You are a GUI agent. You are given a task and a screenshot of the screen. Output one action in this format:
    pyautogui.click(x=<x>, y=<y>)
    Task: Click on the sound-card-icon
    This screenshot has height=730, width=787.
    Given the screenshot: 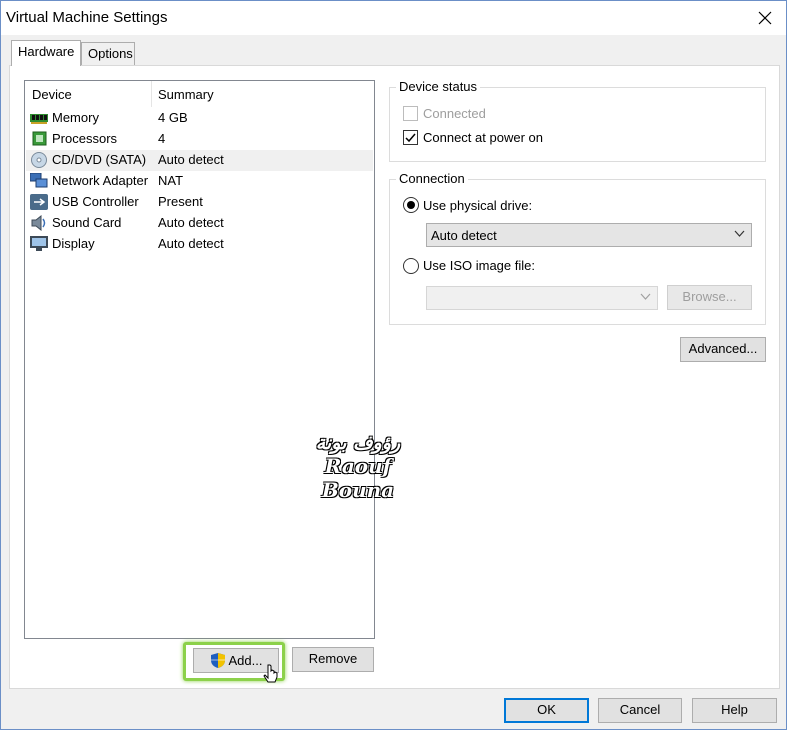 What is the action you would take?
    pyautogui.click(x=38, y=223)
    